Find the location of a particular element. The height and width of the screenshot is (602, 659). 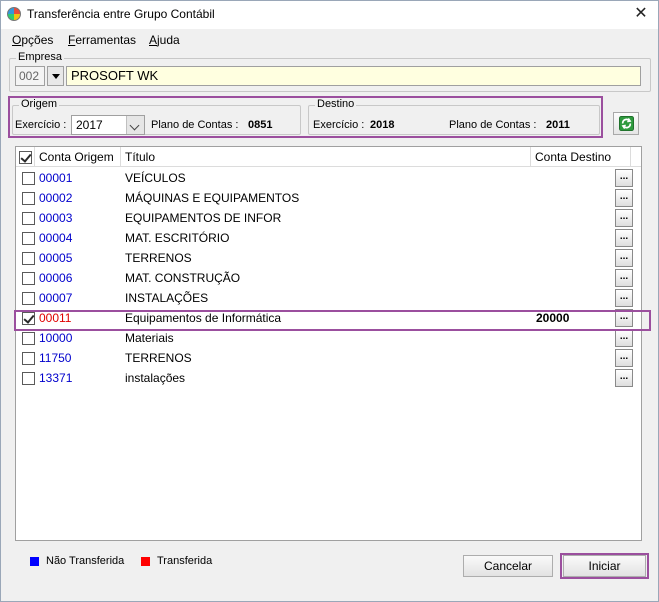

destino-exercicio-label: Exercício : is located at coordinates (339, 125).